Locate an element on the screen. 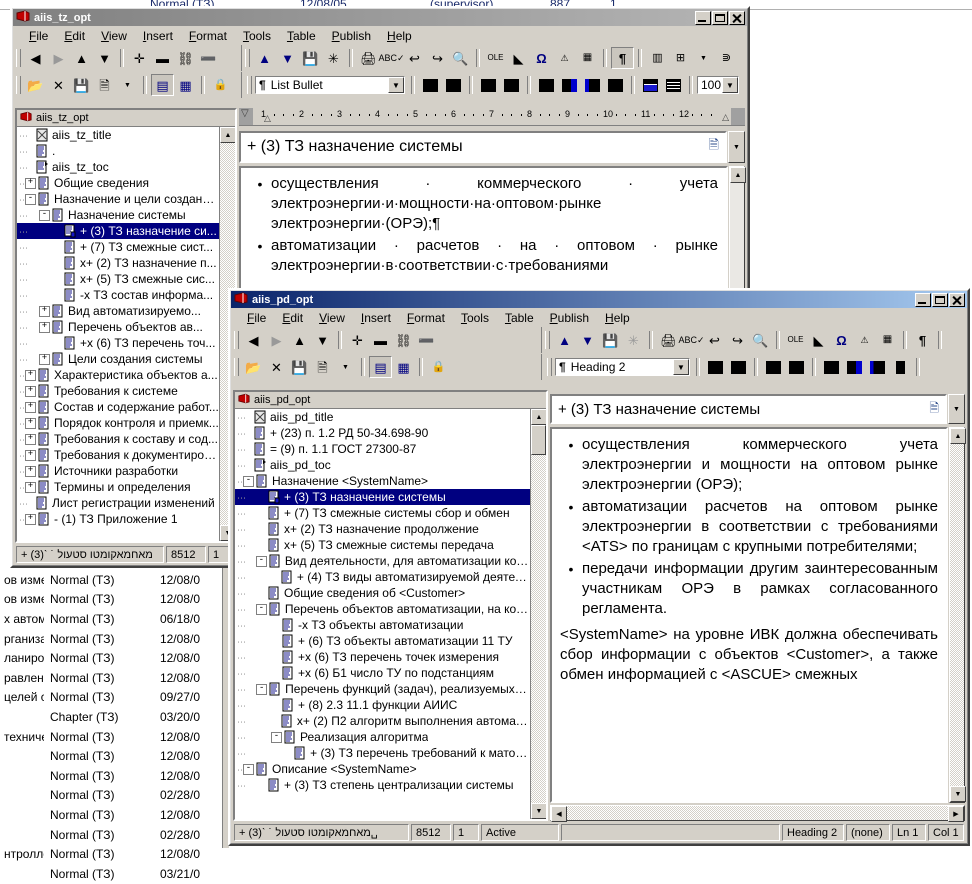 The image size is (972, 884). left-indent-marker: ▽ is located at coordinates (245, 113).